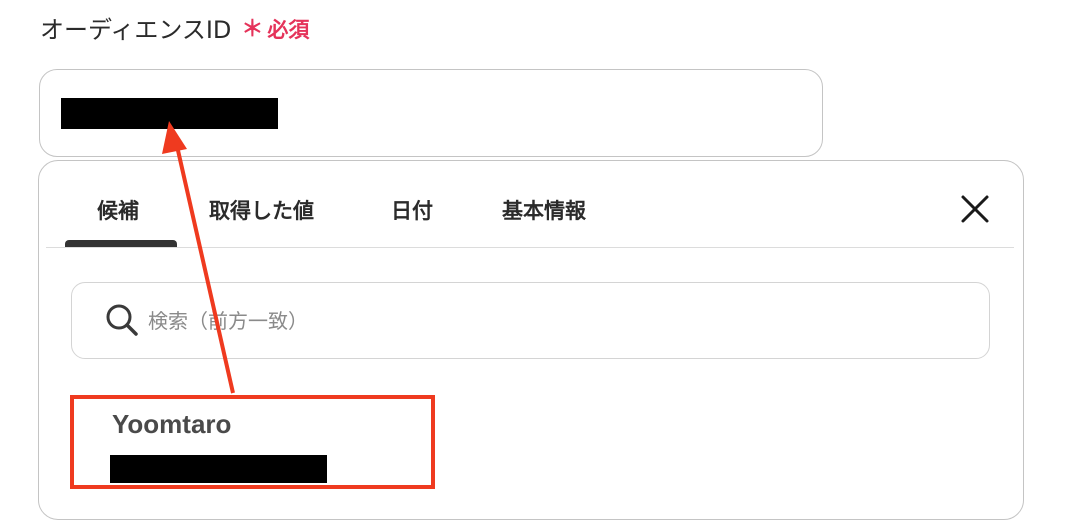  I want to click on close-button, so click(975, 209).